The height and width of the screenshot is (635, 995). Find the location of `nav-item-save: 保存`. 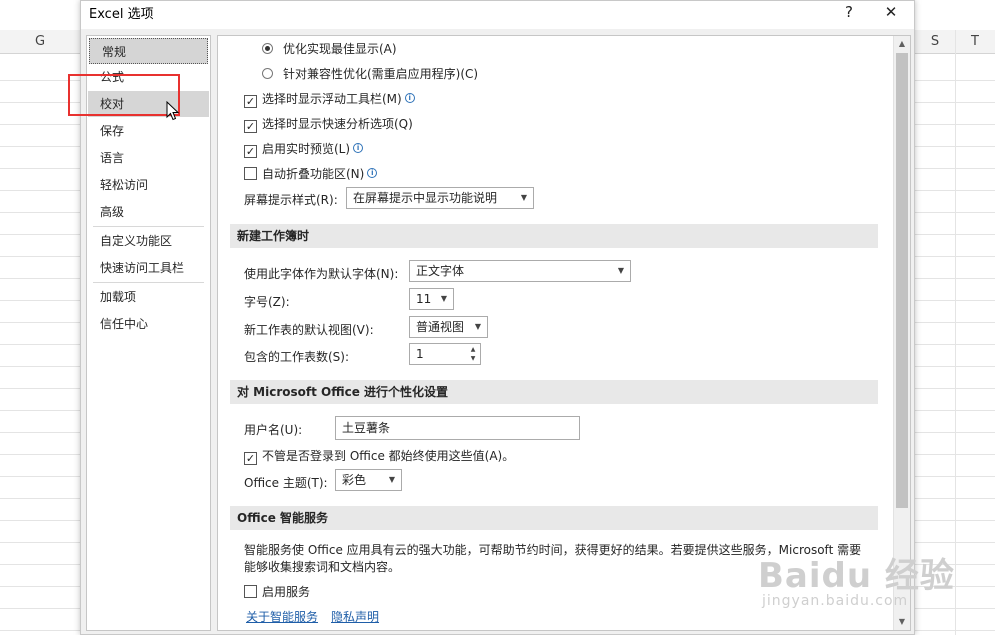

nav-item-save: 保存 is located at coordinates (148, 131).